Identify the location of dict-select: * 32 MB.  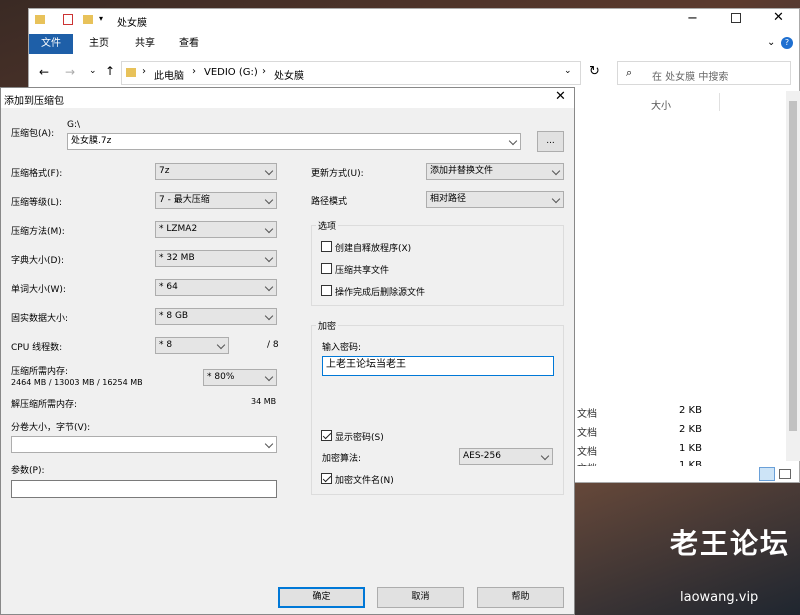
(216, 258).